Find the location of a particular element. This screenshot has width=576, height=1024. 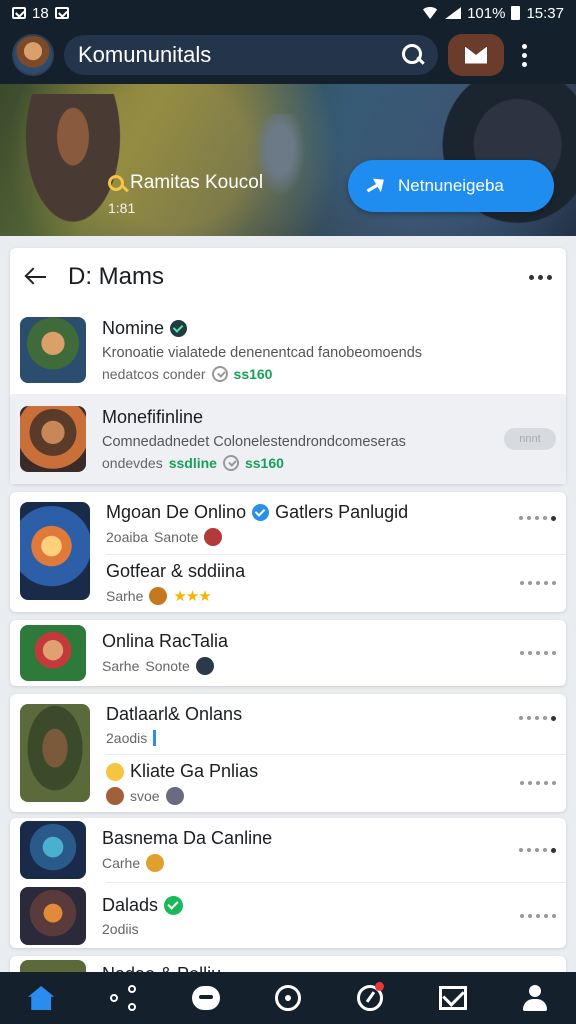

app-bar: Komununitals is located at coordinates (288, 55).